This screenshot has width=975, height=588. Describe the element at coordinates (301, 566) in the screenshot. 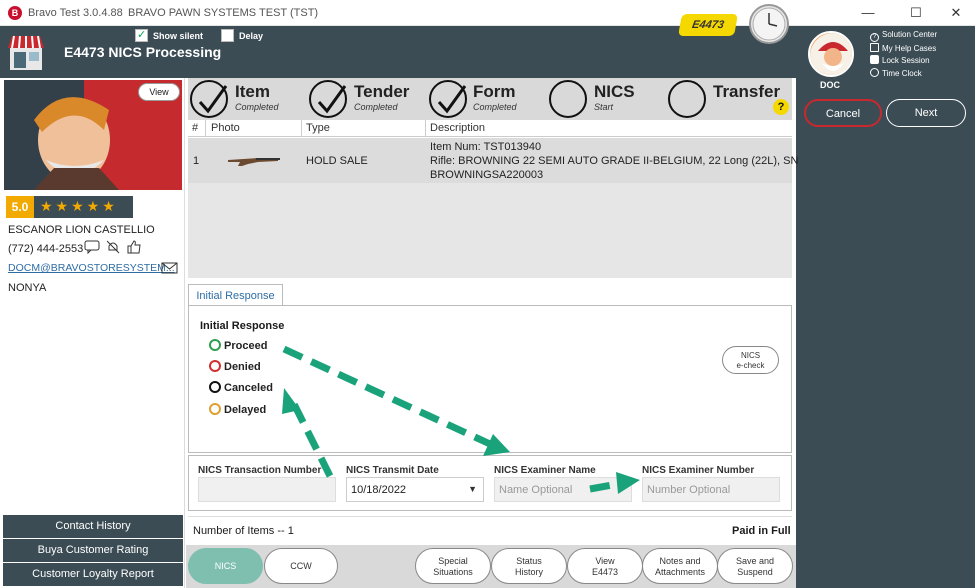

I see `ccw-tab-button: CCW` at that location.